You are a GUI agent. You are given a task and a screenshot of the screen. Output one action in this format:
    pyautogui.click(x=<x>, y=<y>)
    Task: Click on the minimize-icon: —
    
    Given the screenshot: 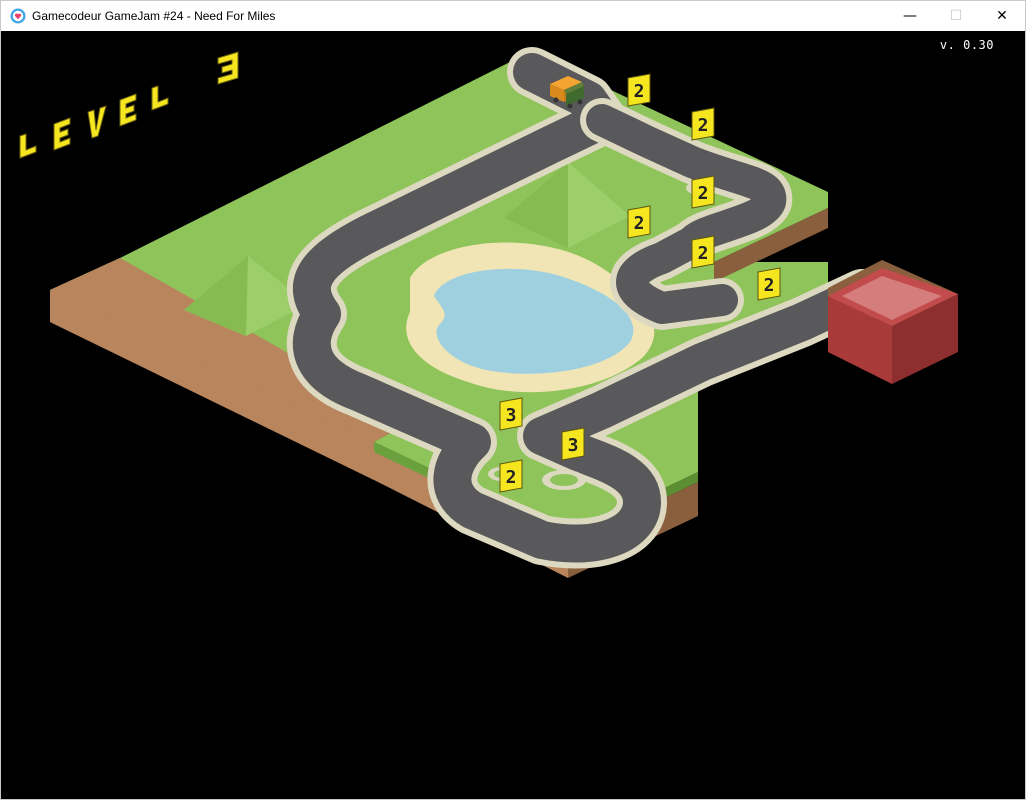 What is the action you would take?
    pyautogui.click(x=910, y=16)
    